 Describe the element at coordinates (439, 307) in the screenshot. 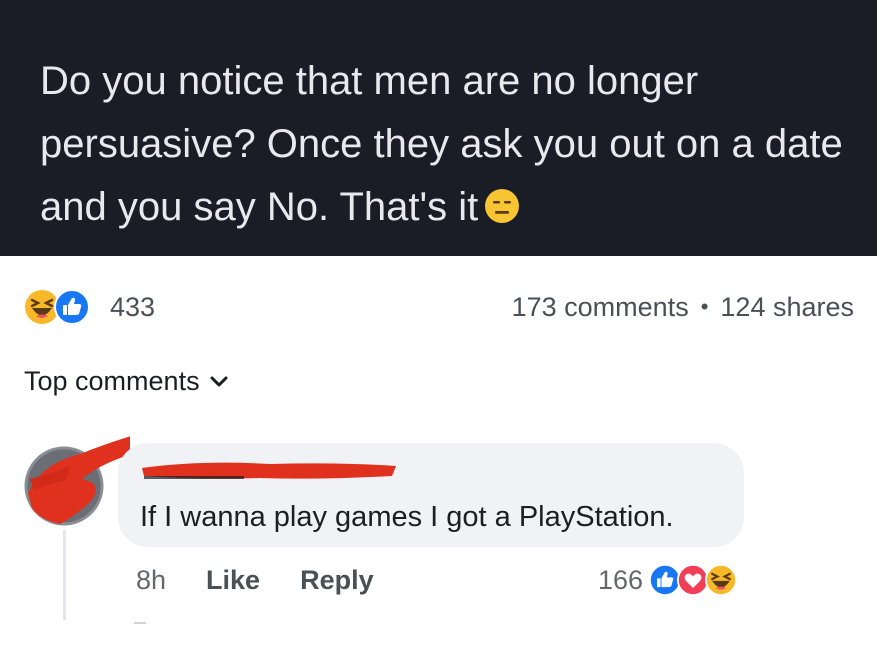

I see `reactions-summary: 433 173 comments • 124 shares` at that location.